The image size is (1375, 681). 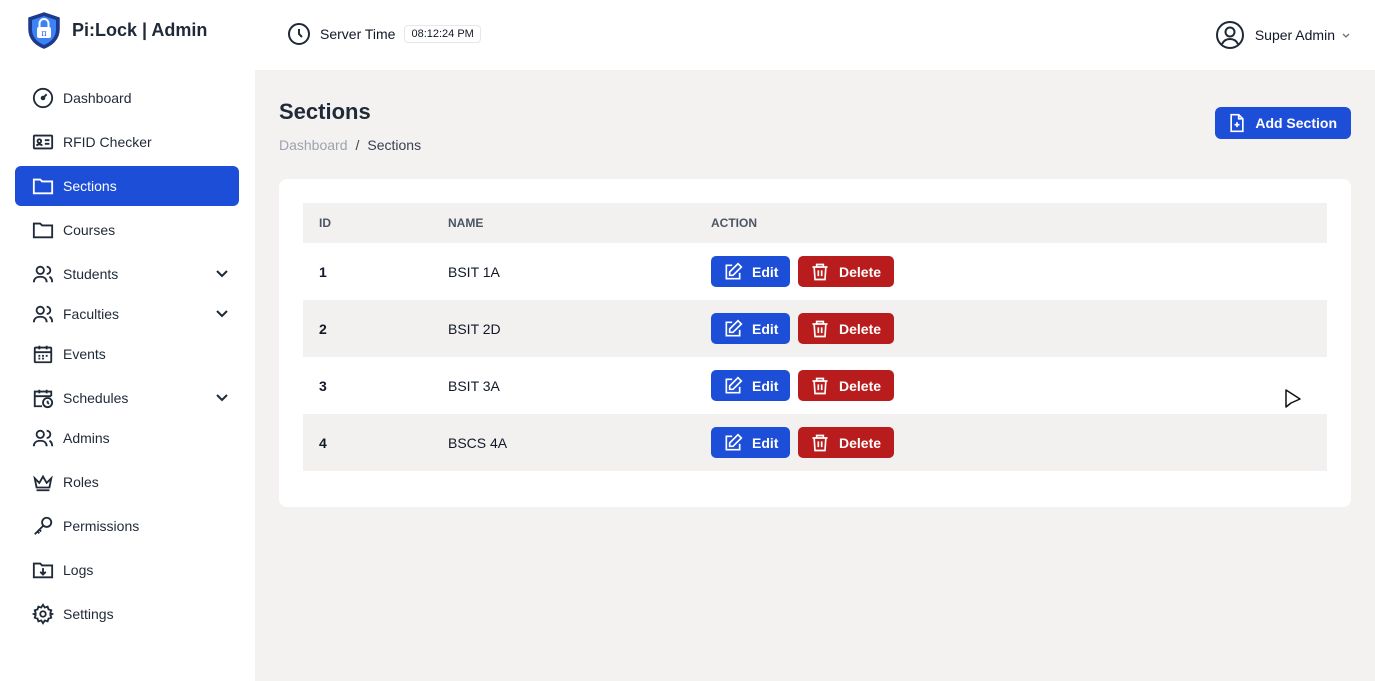 I want to click on server-time-display: Server Time 08:12:24 PM, so click(x=384, y=34).